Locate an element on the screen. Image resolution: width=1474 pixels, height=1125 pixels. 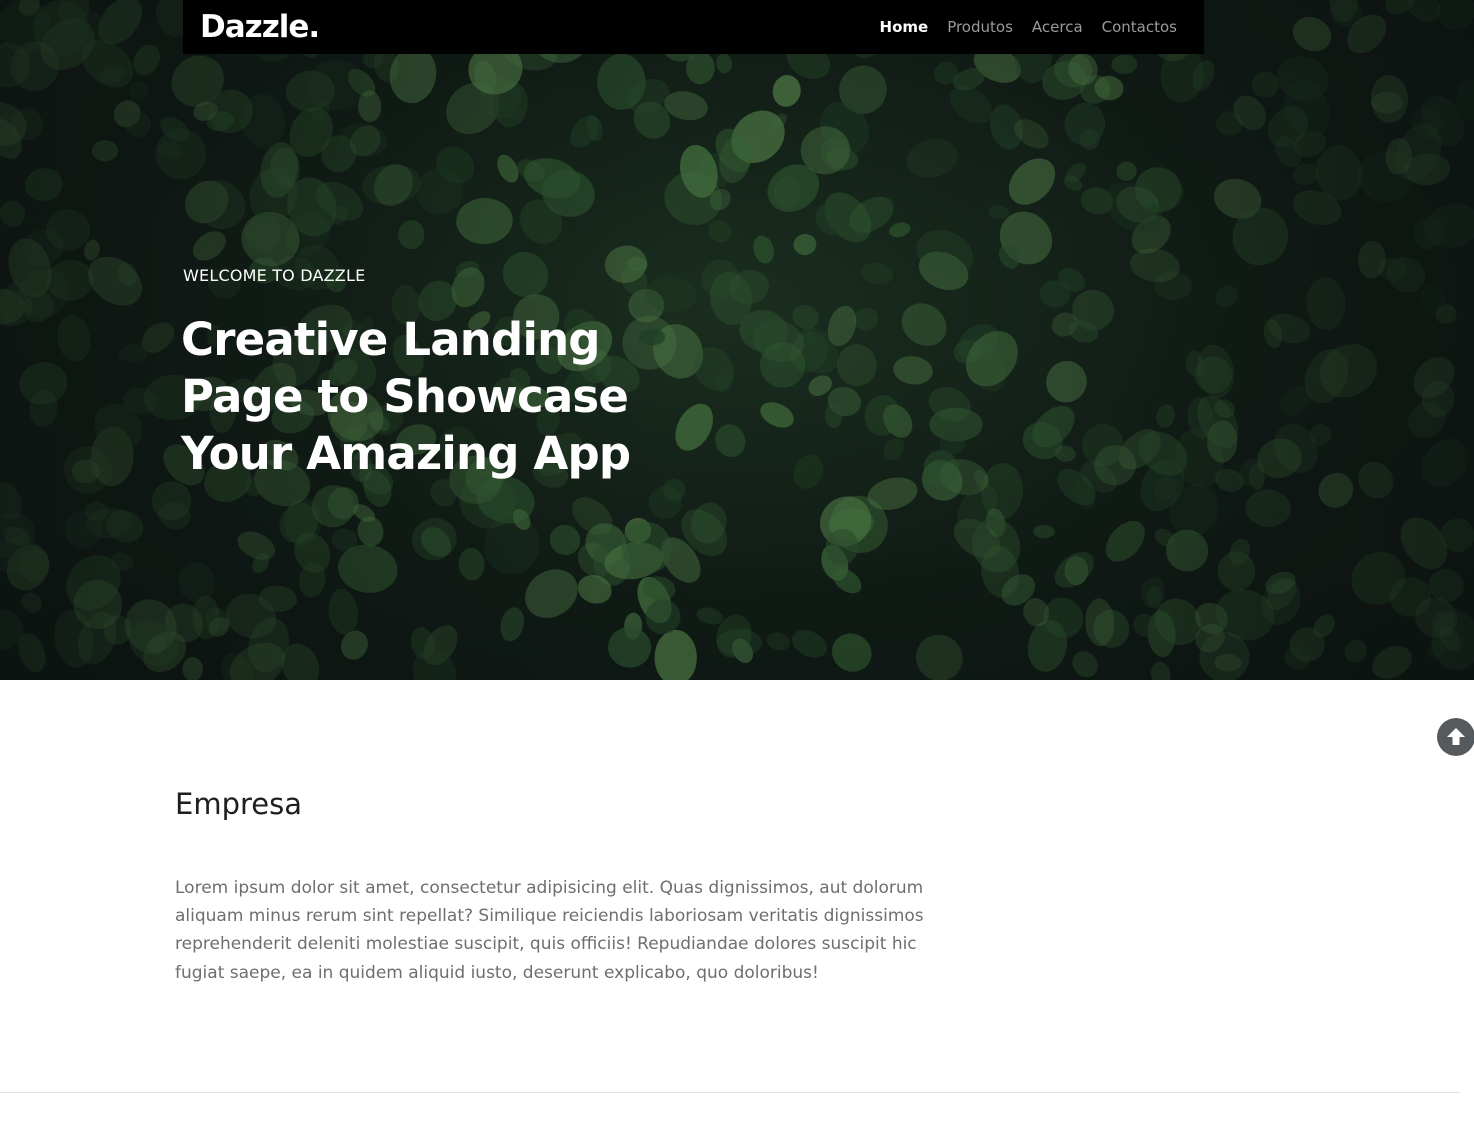
arrow-up-icon is located at coordinates (1456, 736).